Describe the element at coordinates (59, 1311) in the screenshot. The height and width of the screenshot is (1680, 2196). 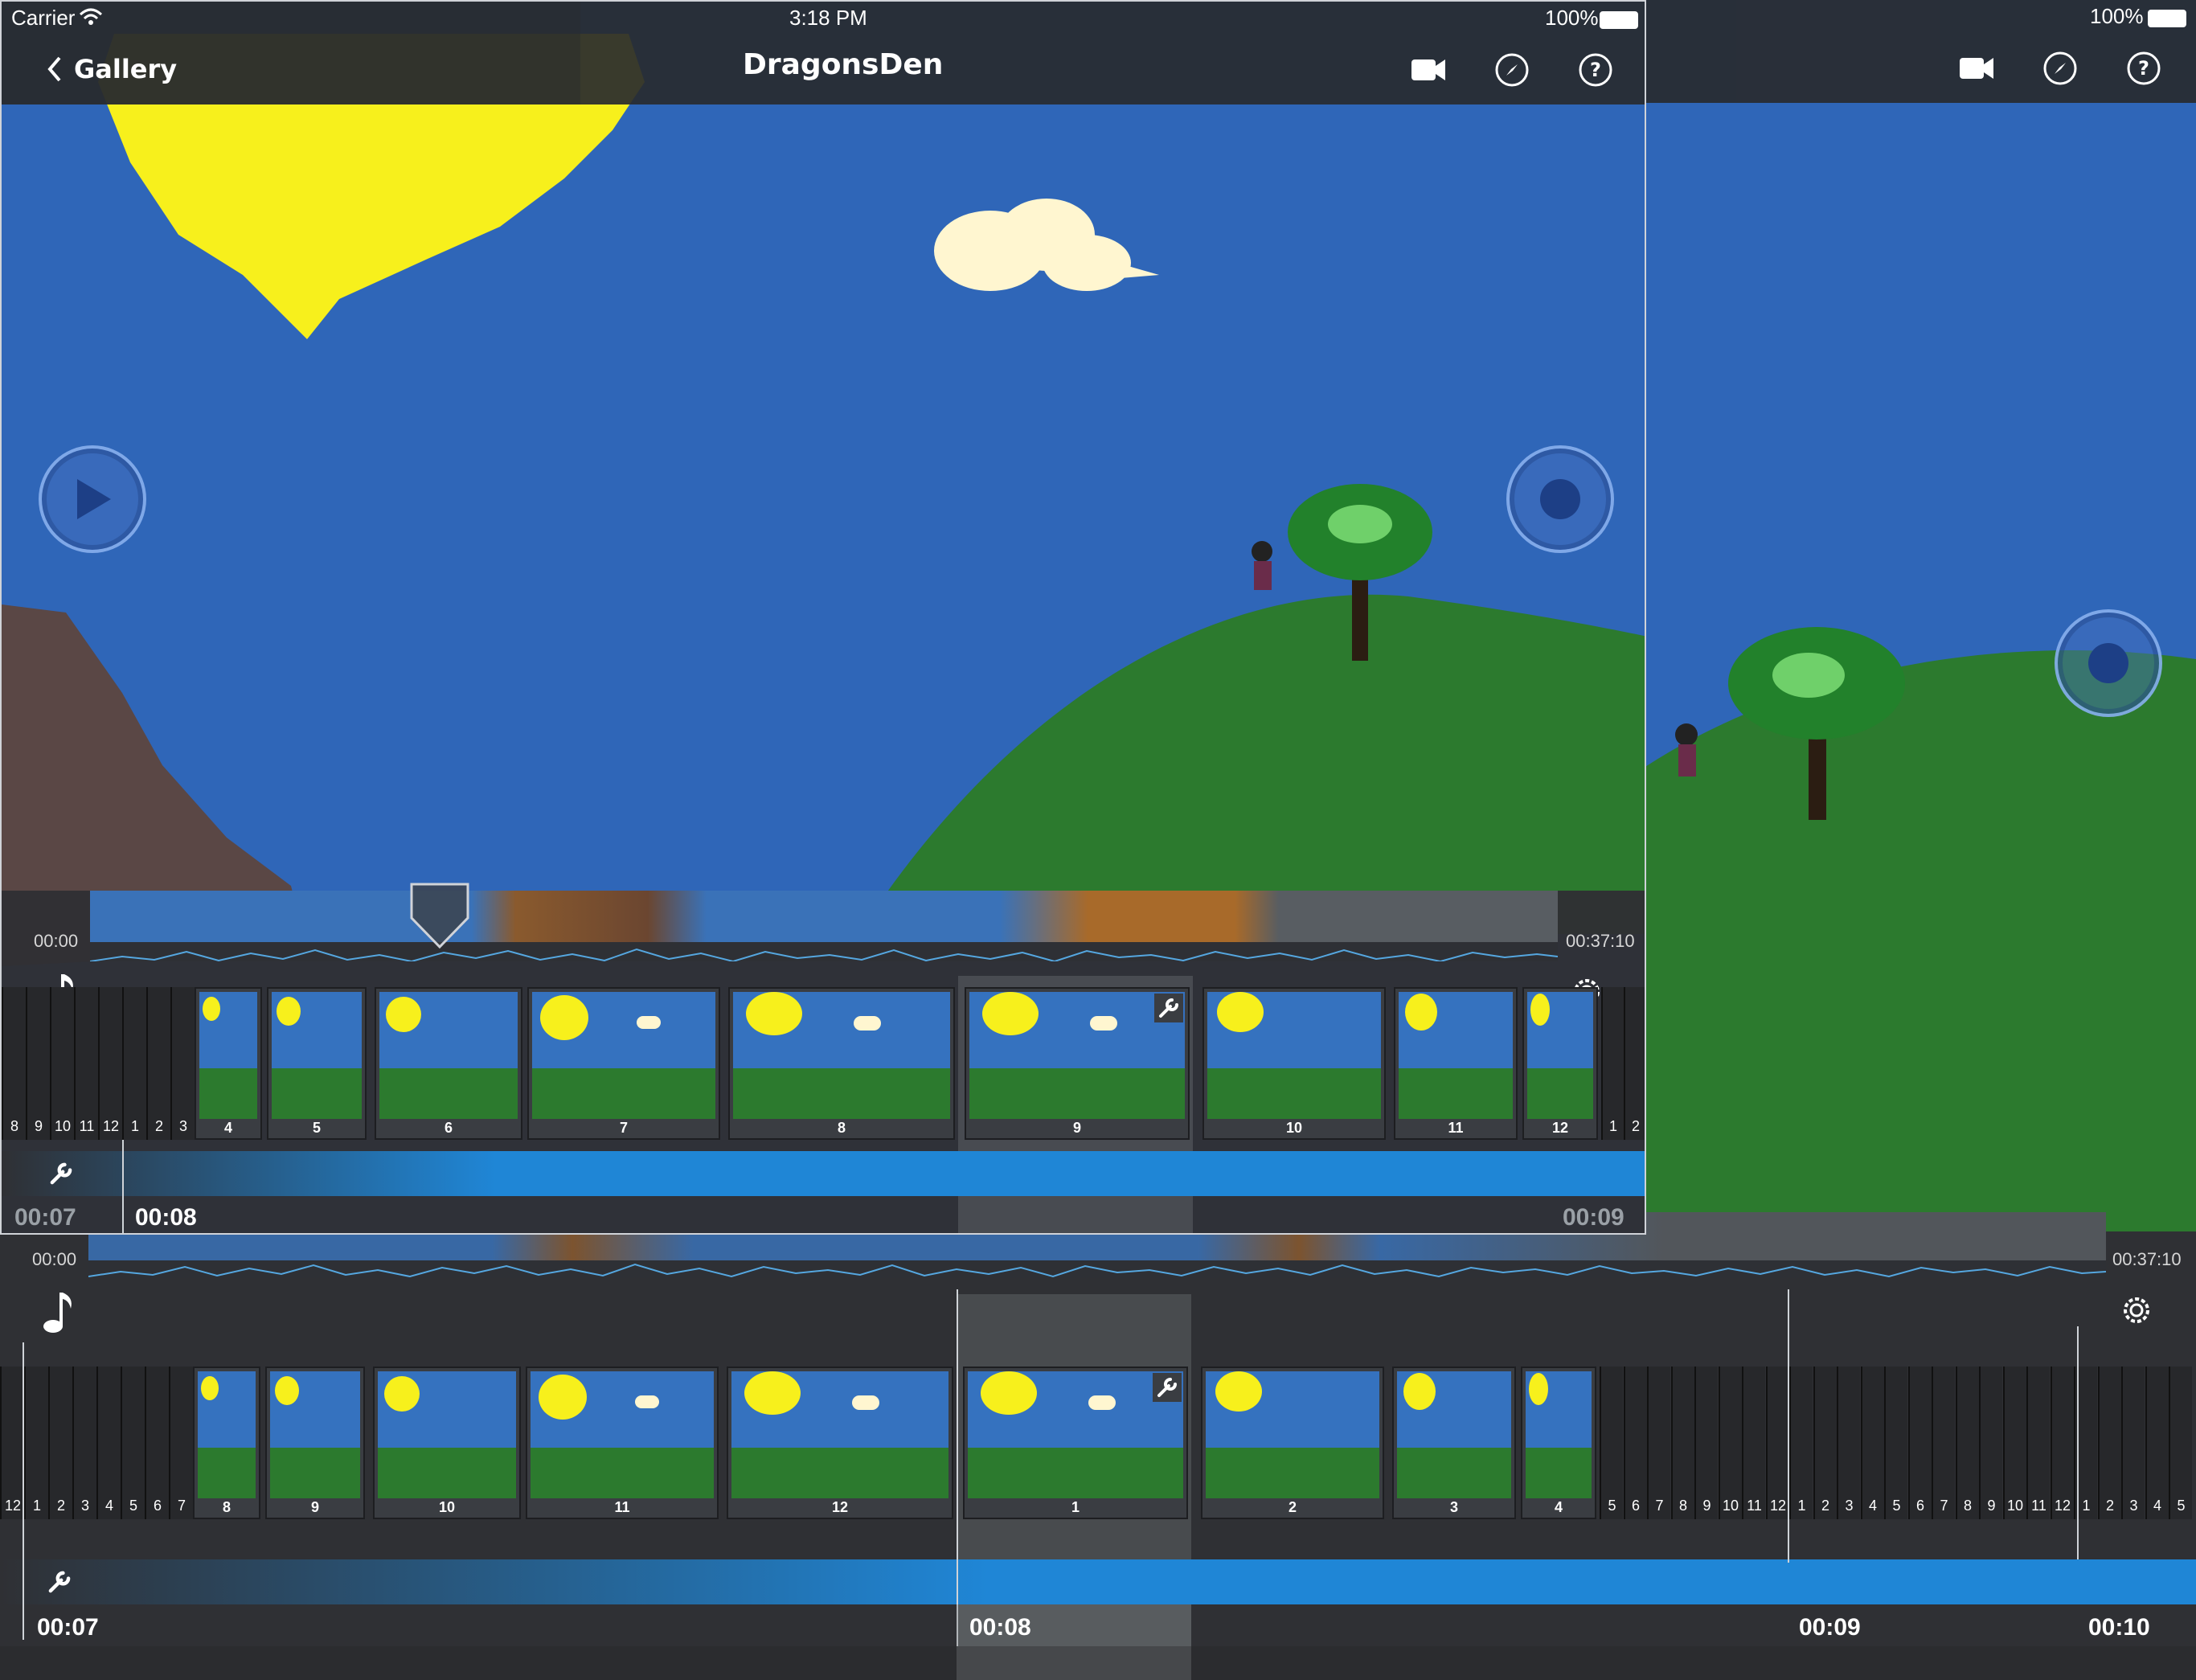
I see `music-note-icon` at that location.